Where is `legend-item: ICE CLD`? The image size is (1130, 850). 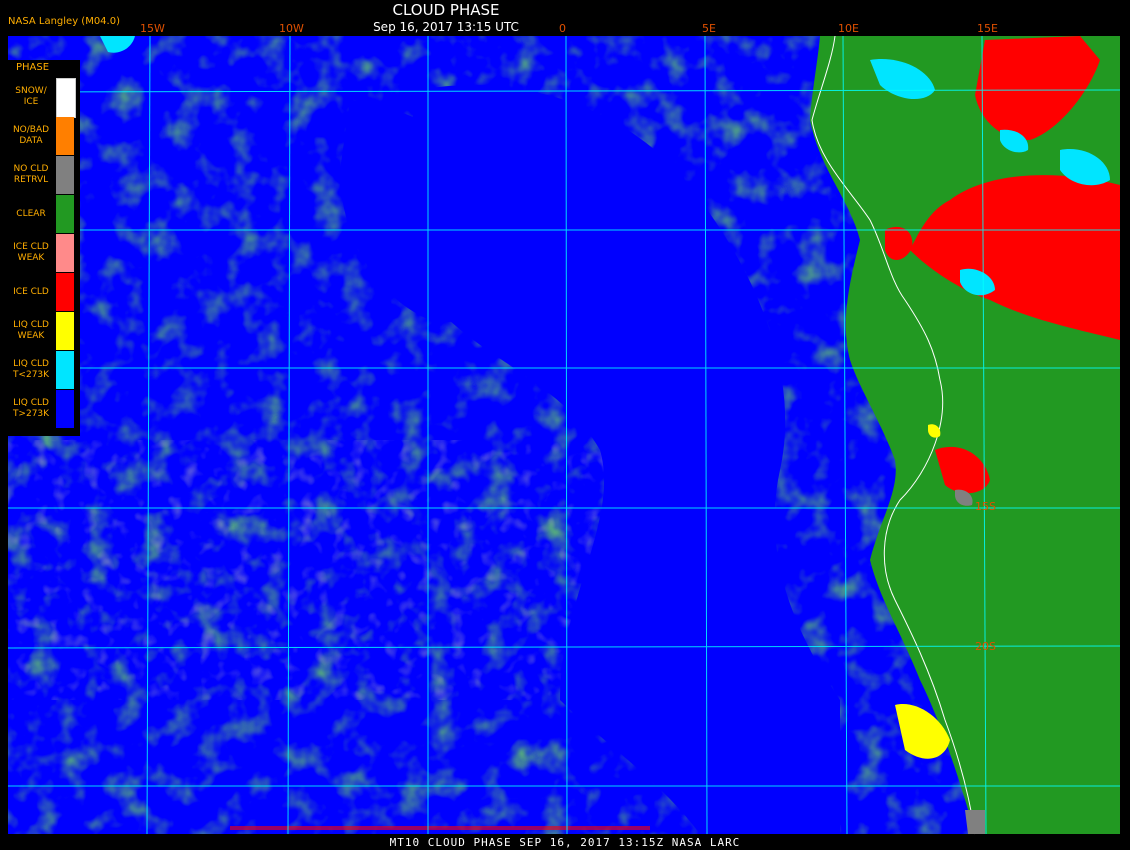
legend-item: ICE CLD is located at coordinates (44, 292).